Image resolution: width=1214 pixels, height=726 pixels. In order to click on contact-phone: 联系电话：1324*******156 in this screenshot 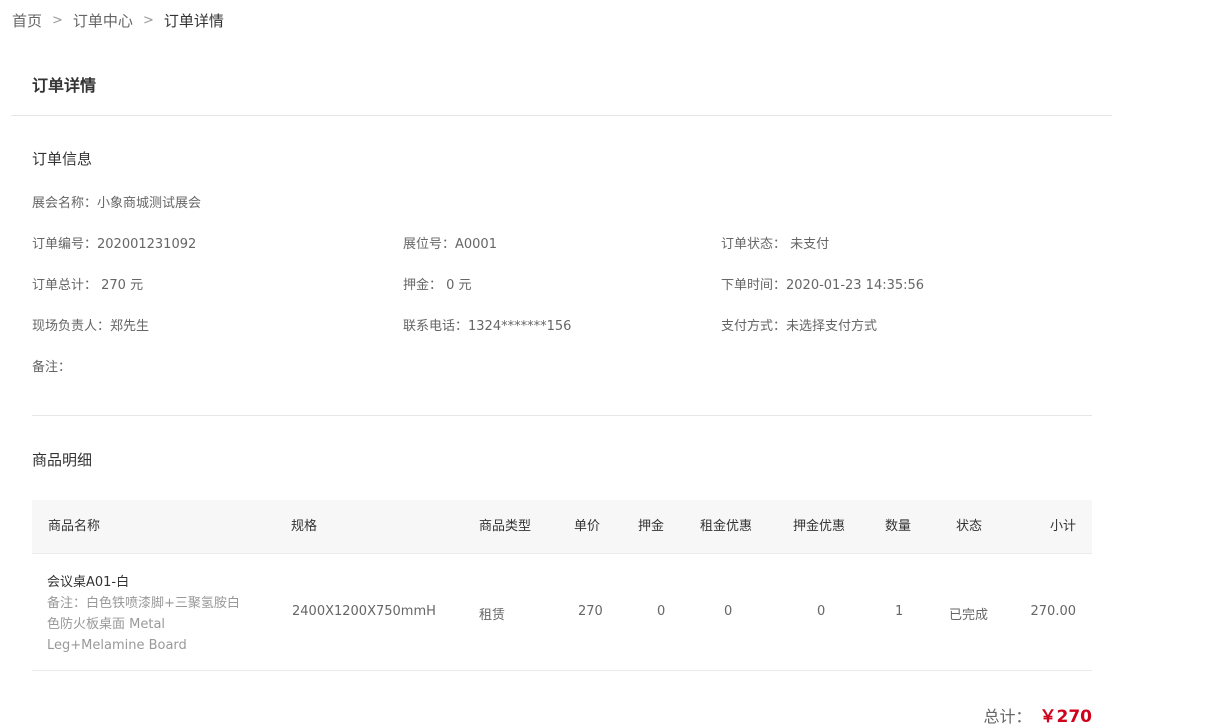, I will do `click(487, 326)`.